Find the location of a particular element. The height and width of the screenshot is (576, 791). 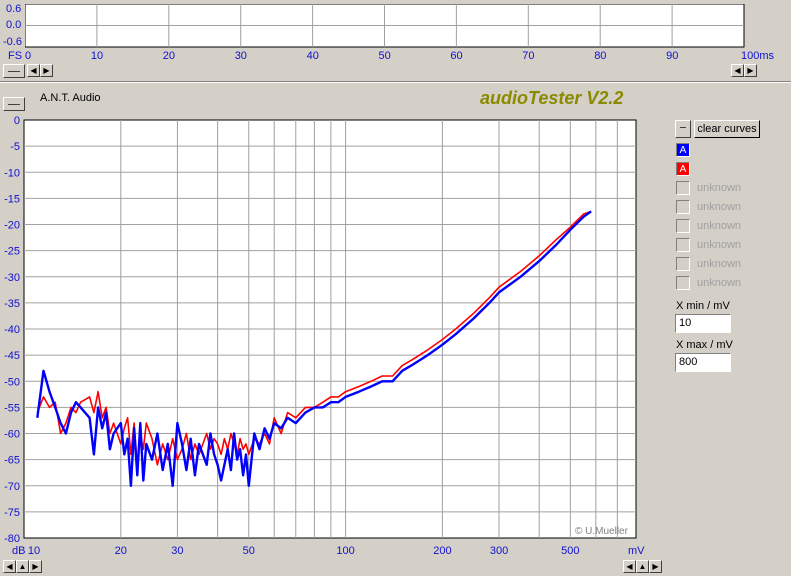

x-tick-label: 20 is located at coordinates (121, 551).